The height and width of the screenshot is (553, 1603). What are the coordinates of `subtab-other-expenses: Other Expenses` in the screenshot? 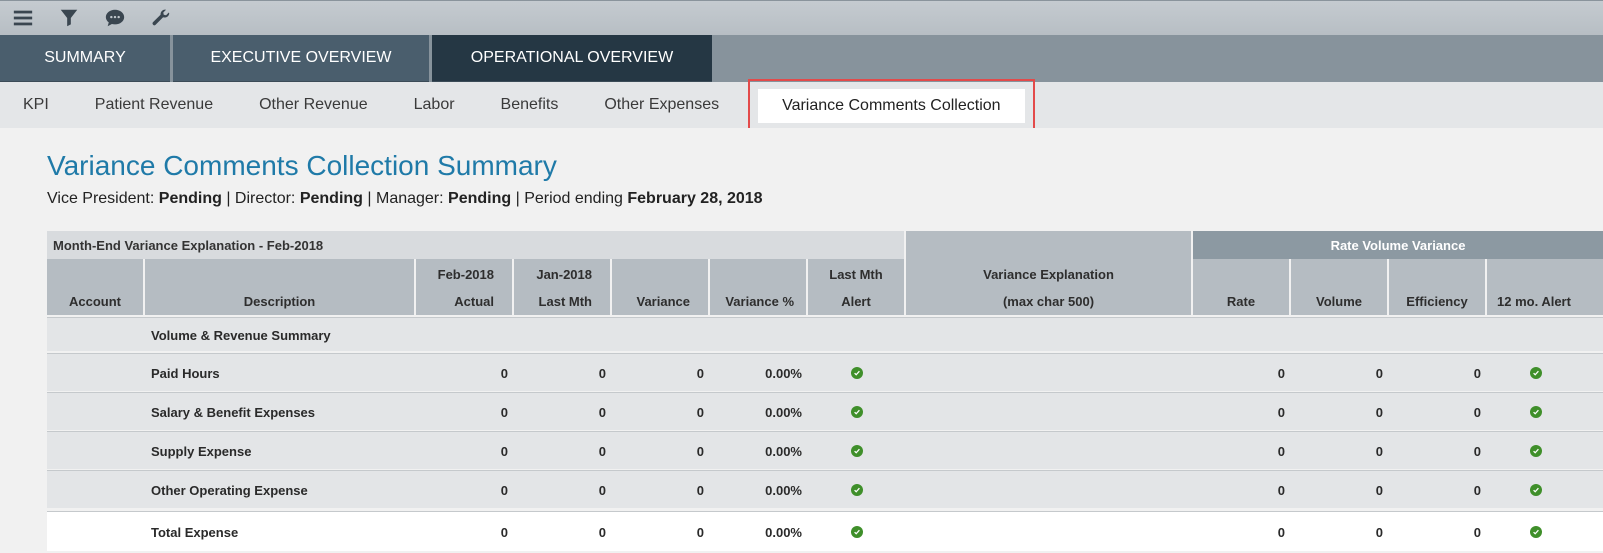 It's located at (661, 105).